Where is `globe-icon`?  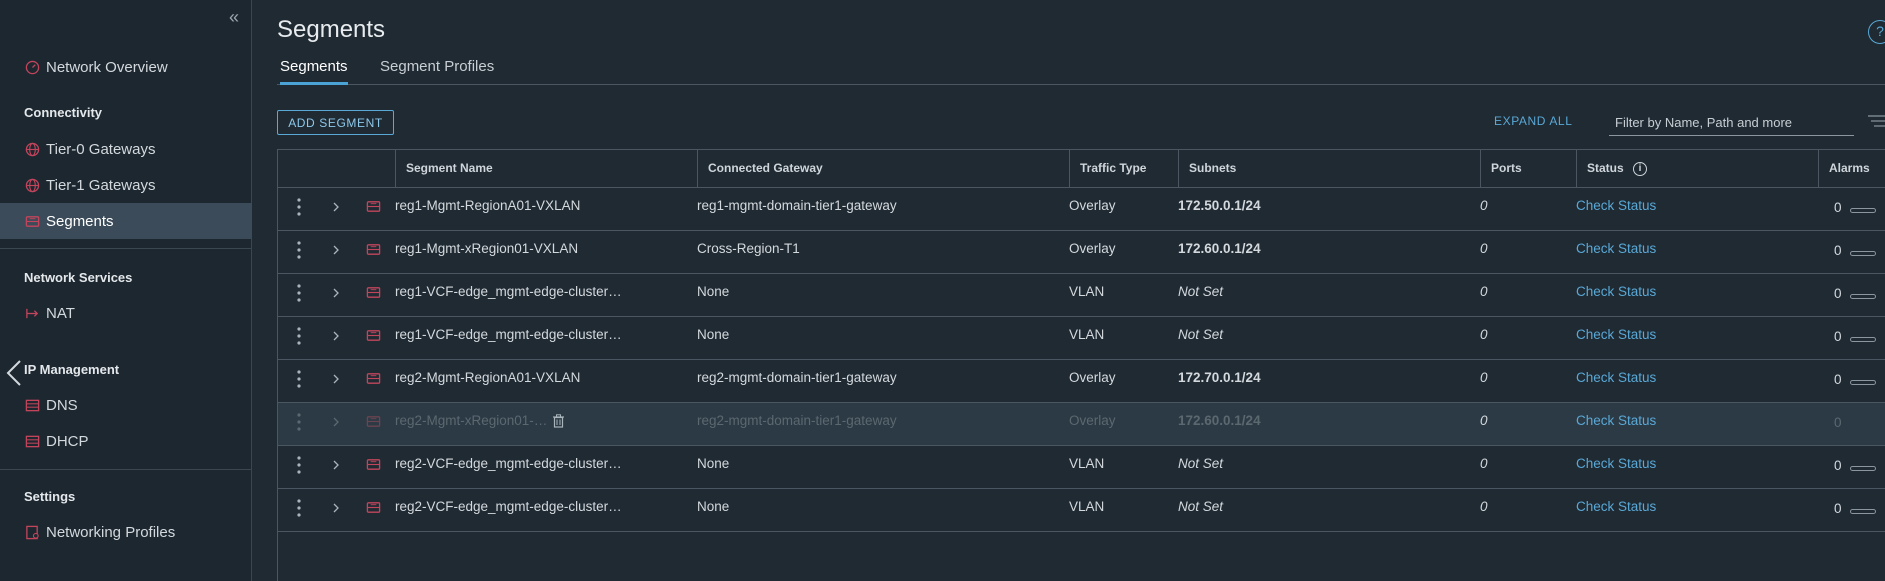
globe-icon is located at coordinates (32, 185).